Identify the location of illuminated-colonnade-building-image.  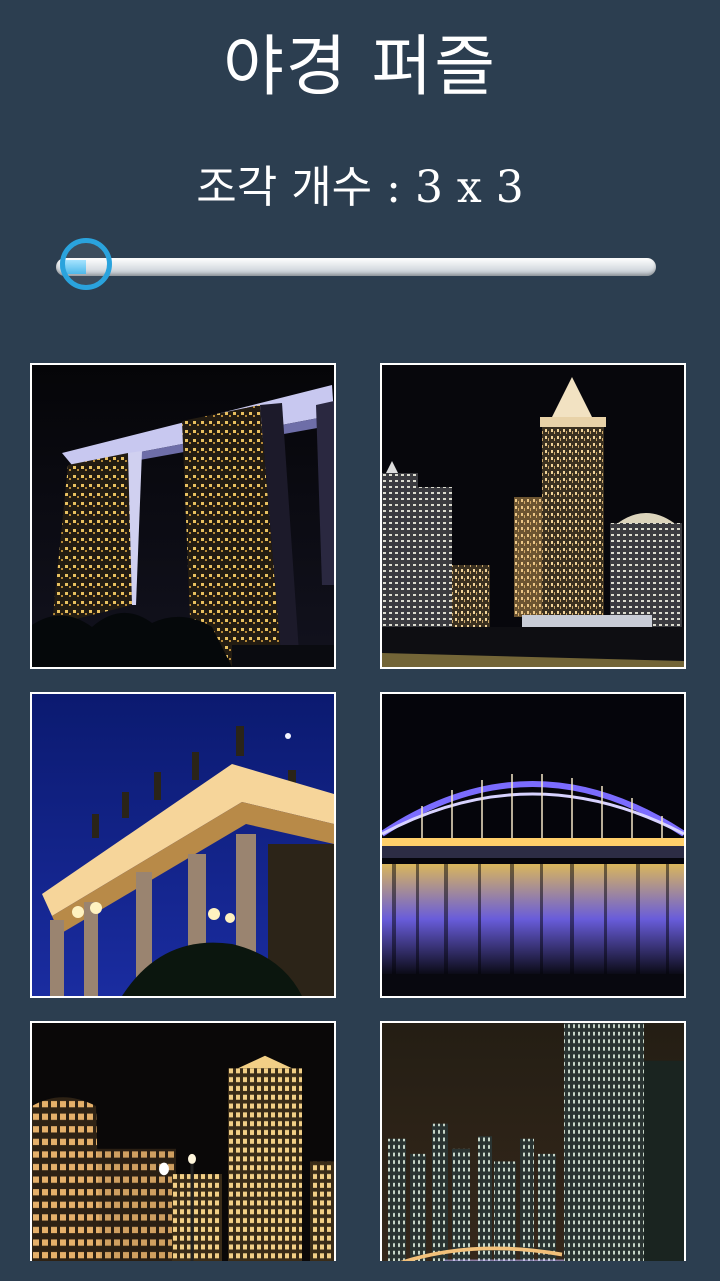
(183, 845).